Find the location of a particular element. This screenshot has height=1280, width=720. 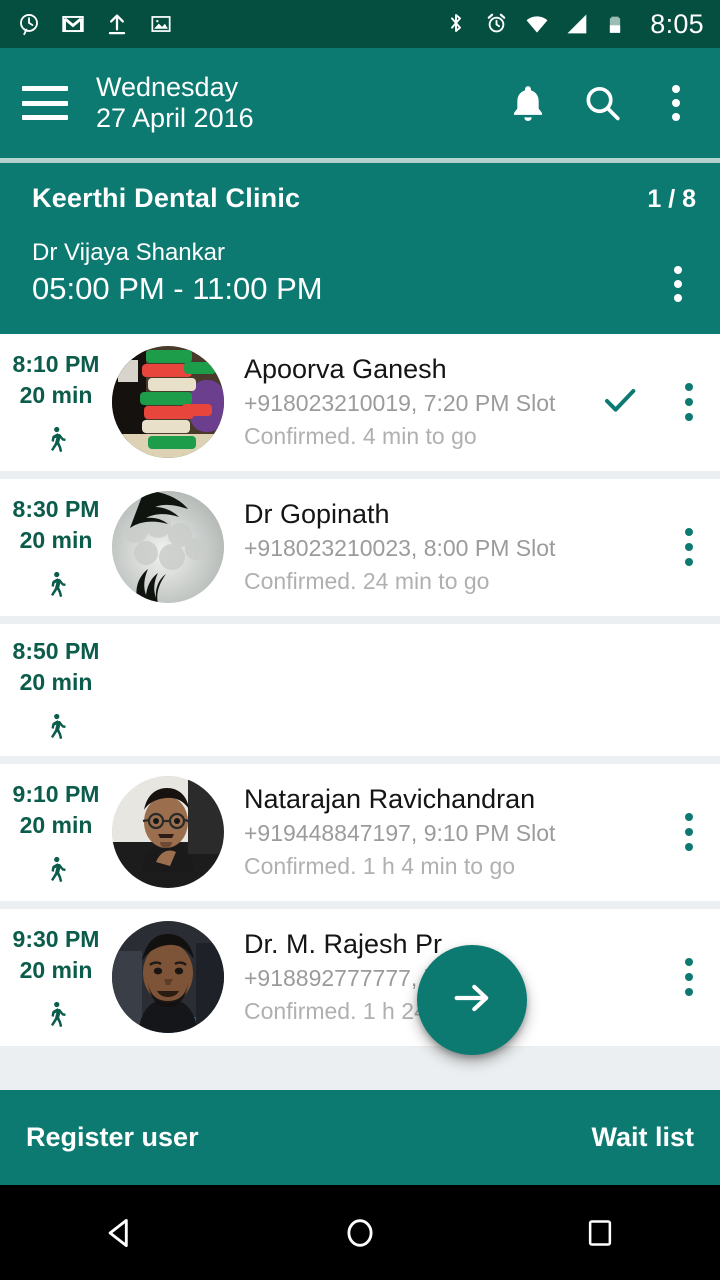

slot-time-block: 8:30 PM 20 min is located at coordinates (56, 547).